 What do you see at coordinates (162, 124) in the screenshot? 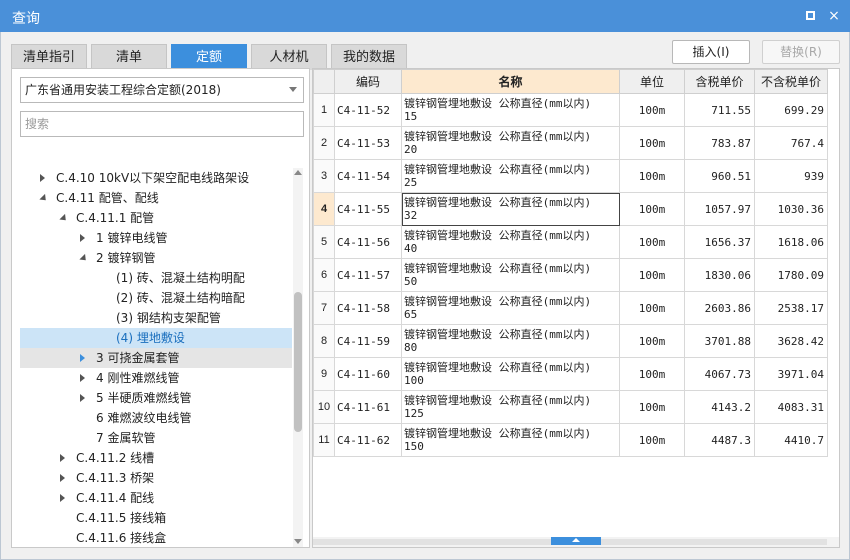
I see `search-input` at bounding box center [162, 124].